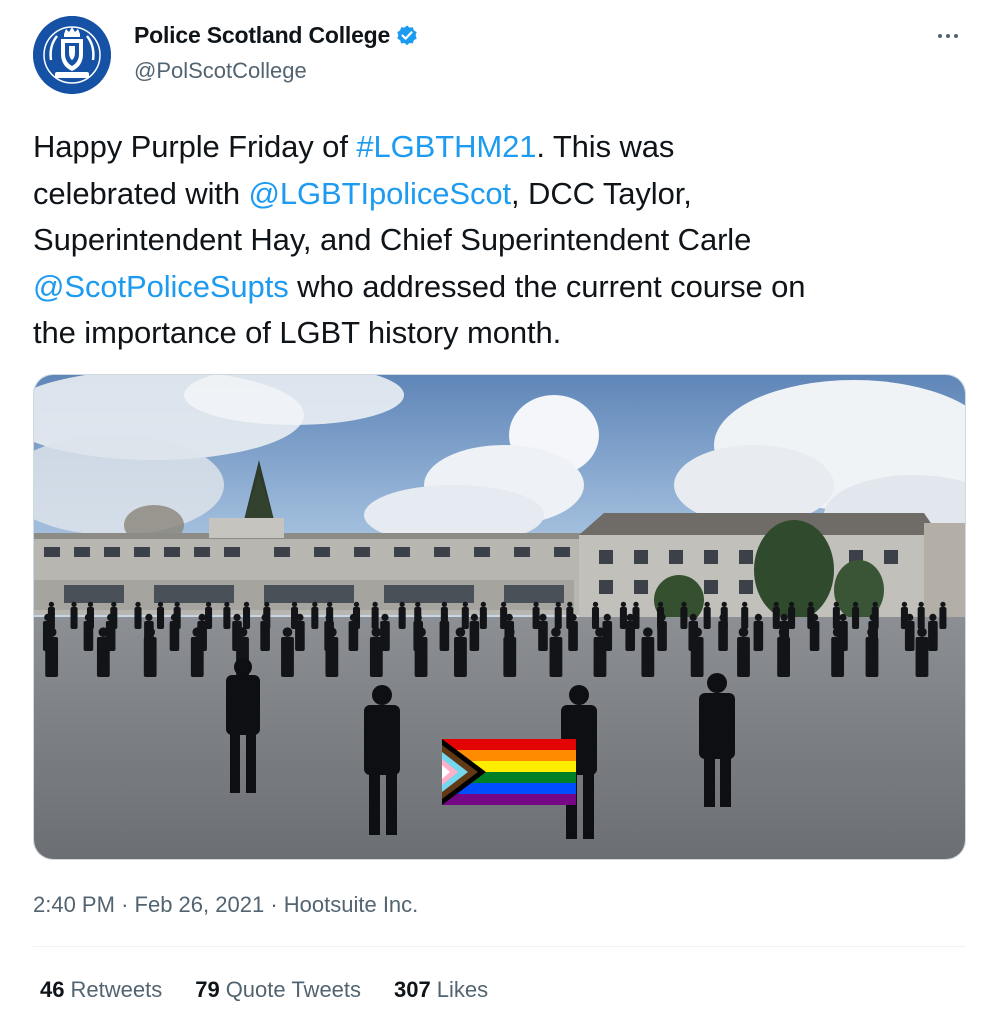  What do you see at coordinates (441, 990) in the screenshot?
I see `likes-stat: 307 Likes` at bounding box center [441, 990].